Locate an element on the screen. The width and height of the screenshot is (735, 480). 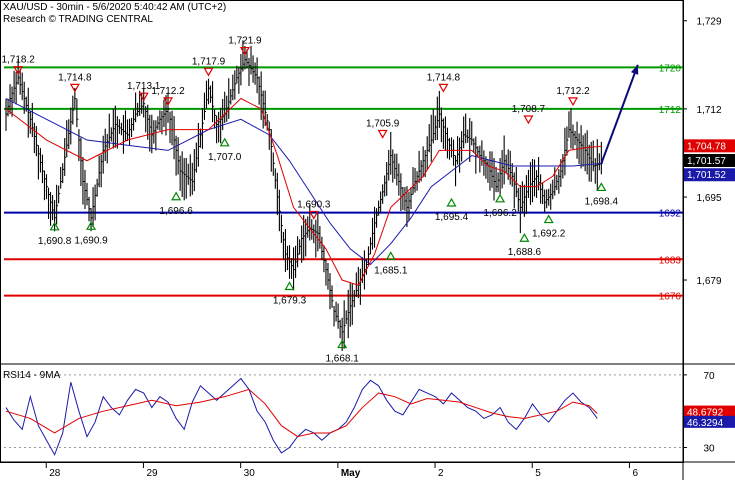
swing-low-label: 1,696.6 is located at coordinates (176, 211).